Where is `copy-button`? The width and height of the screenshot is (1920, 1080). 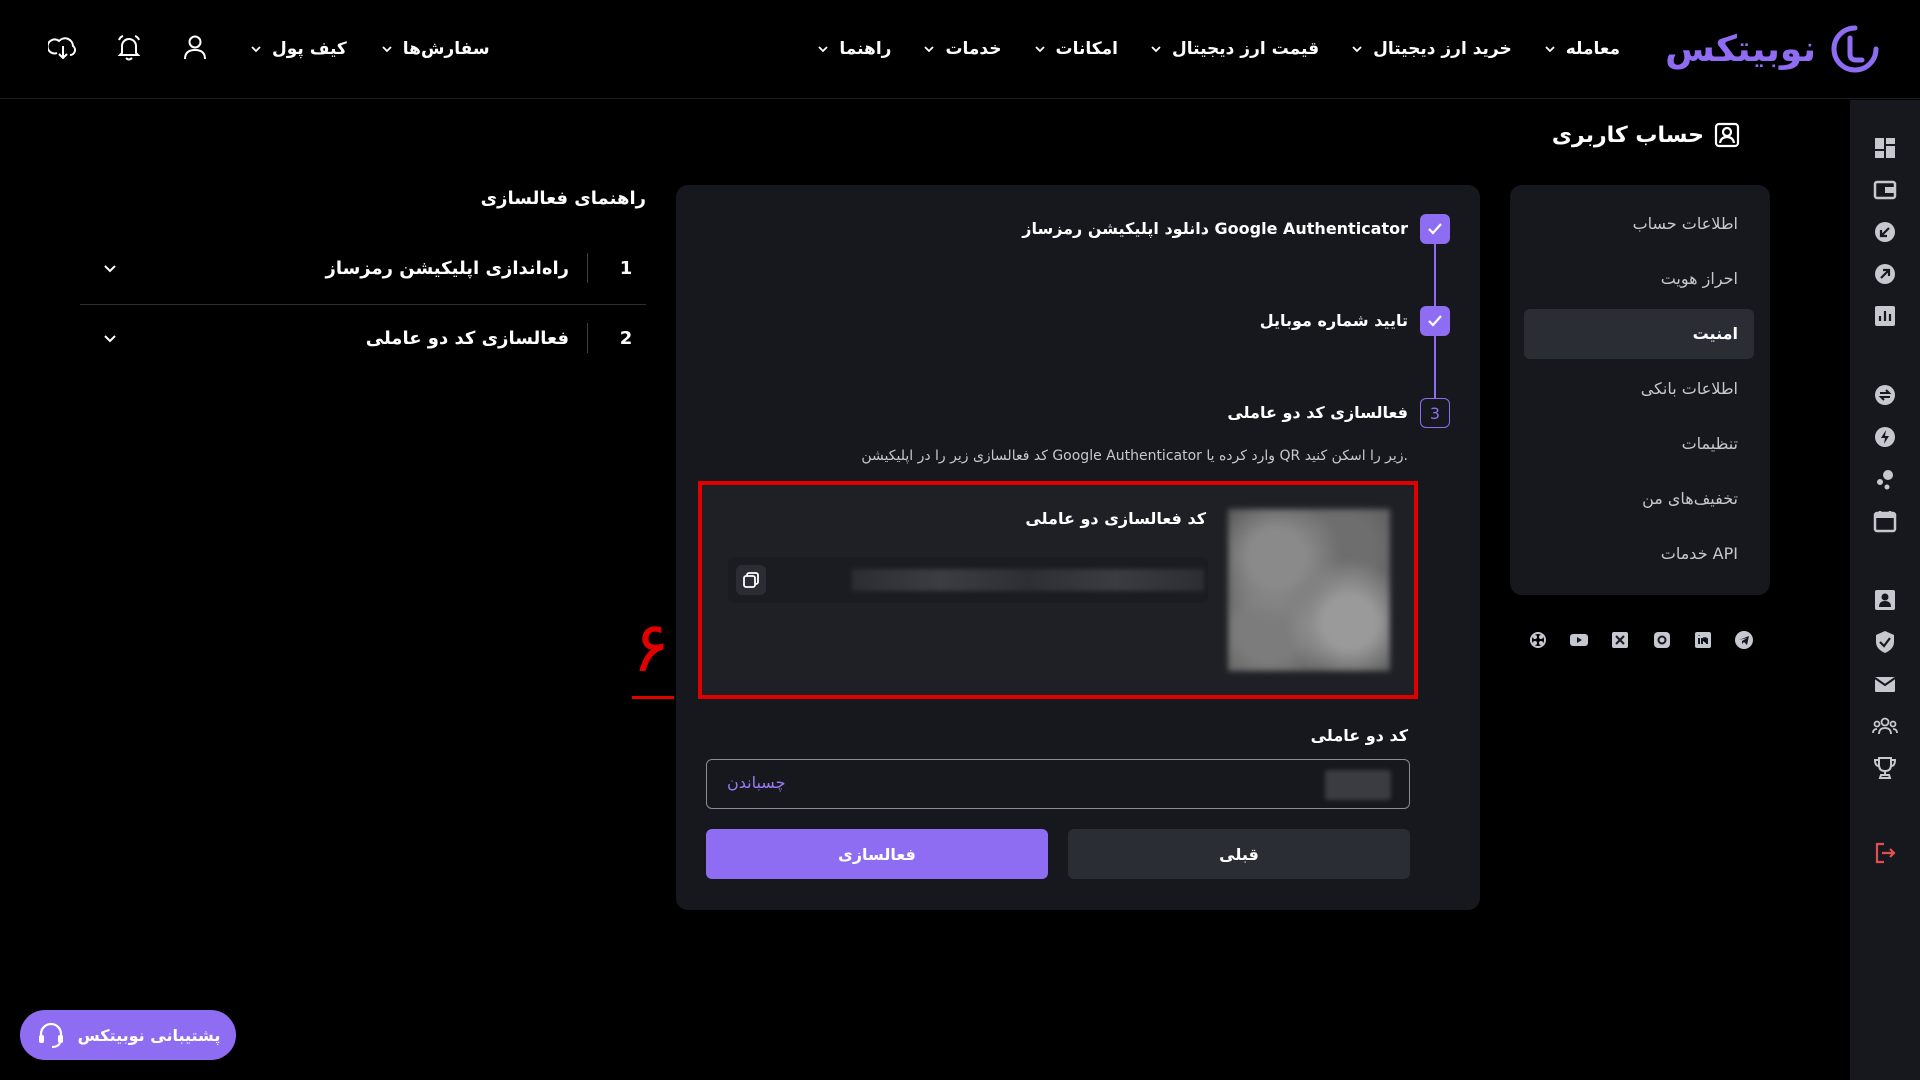 copy-button is located at coordinates (751, 580).